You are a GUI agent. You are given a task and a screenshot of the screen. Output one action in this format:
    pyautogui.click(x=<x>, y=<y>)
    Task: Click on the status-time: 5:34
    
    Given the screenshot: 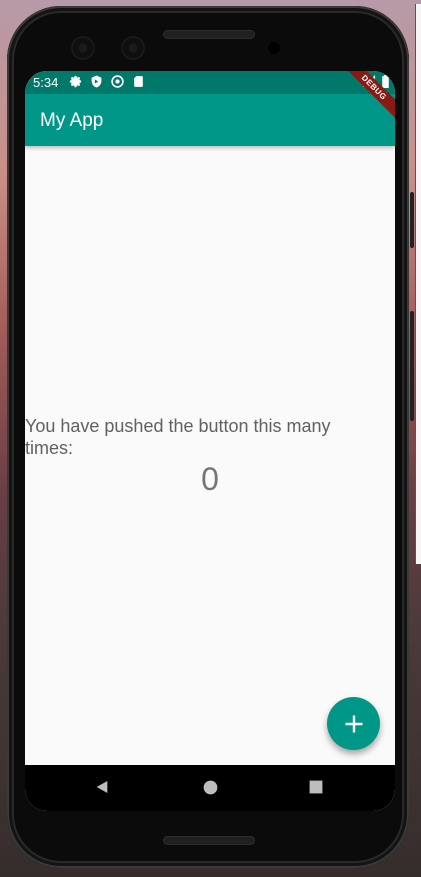 What is the action you would take?
    pyautogui.click(x=46, y=82)
    